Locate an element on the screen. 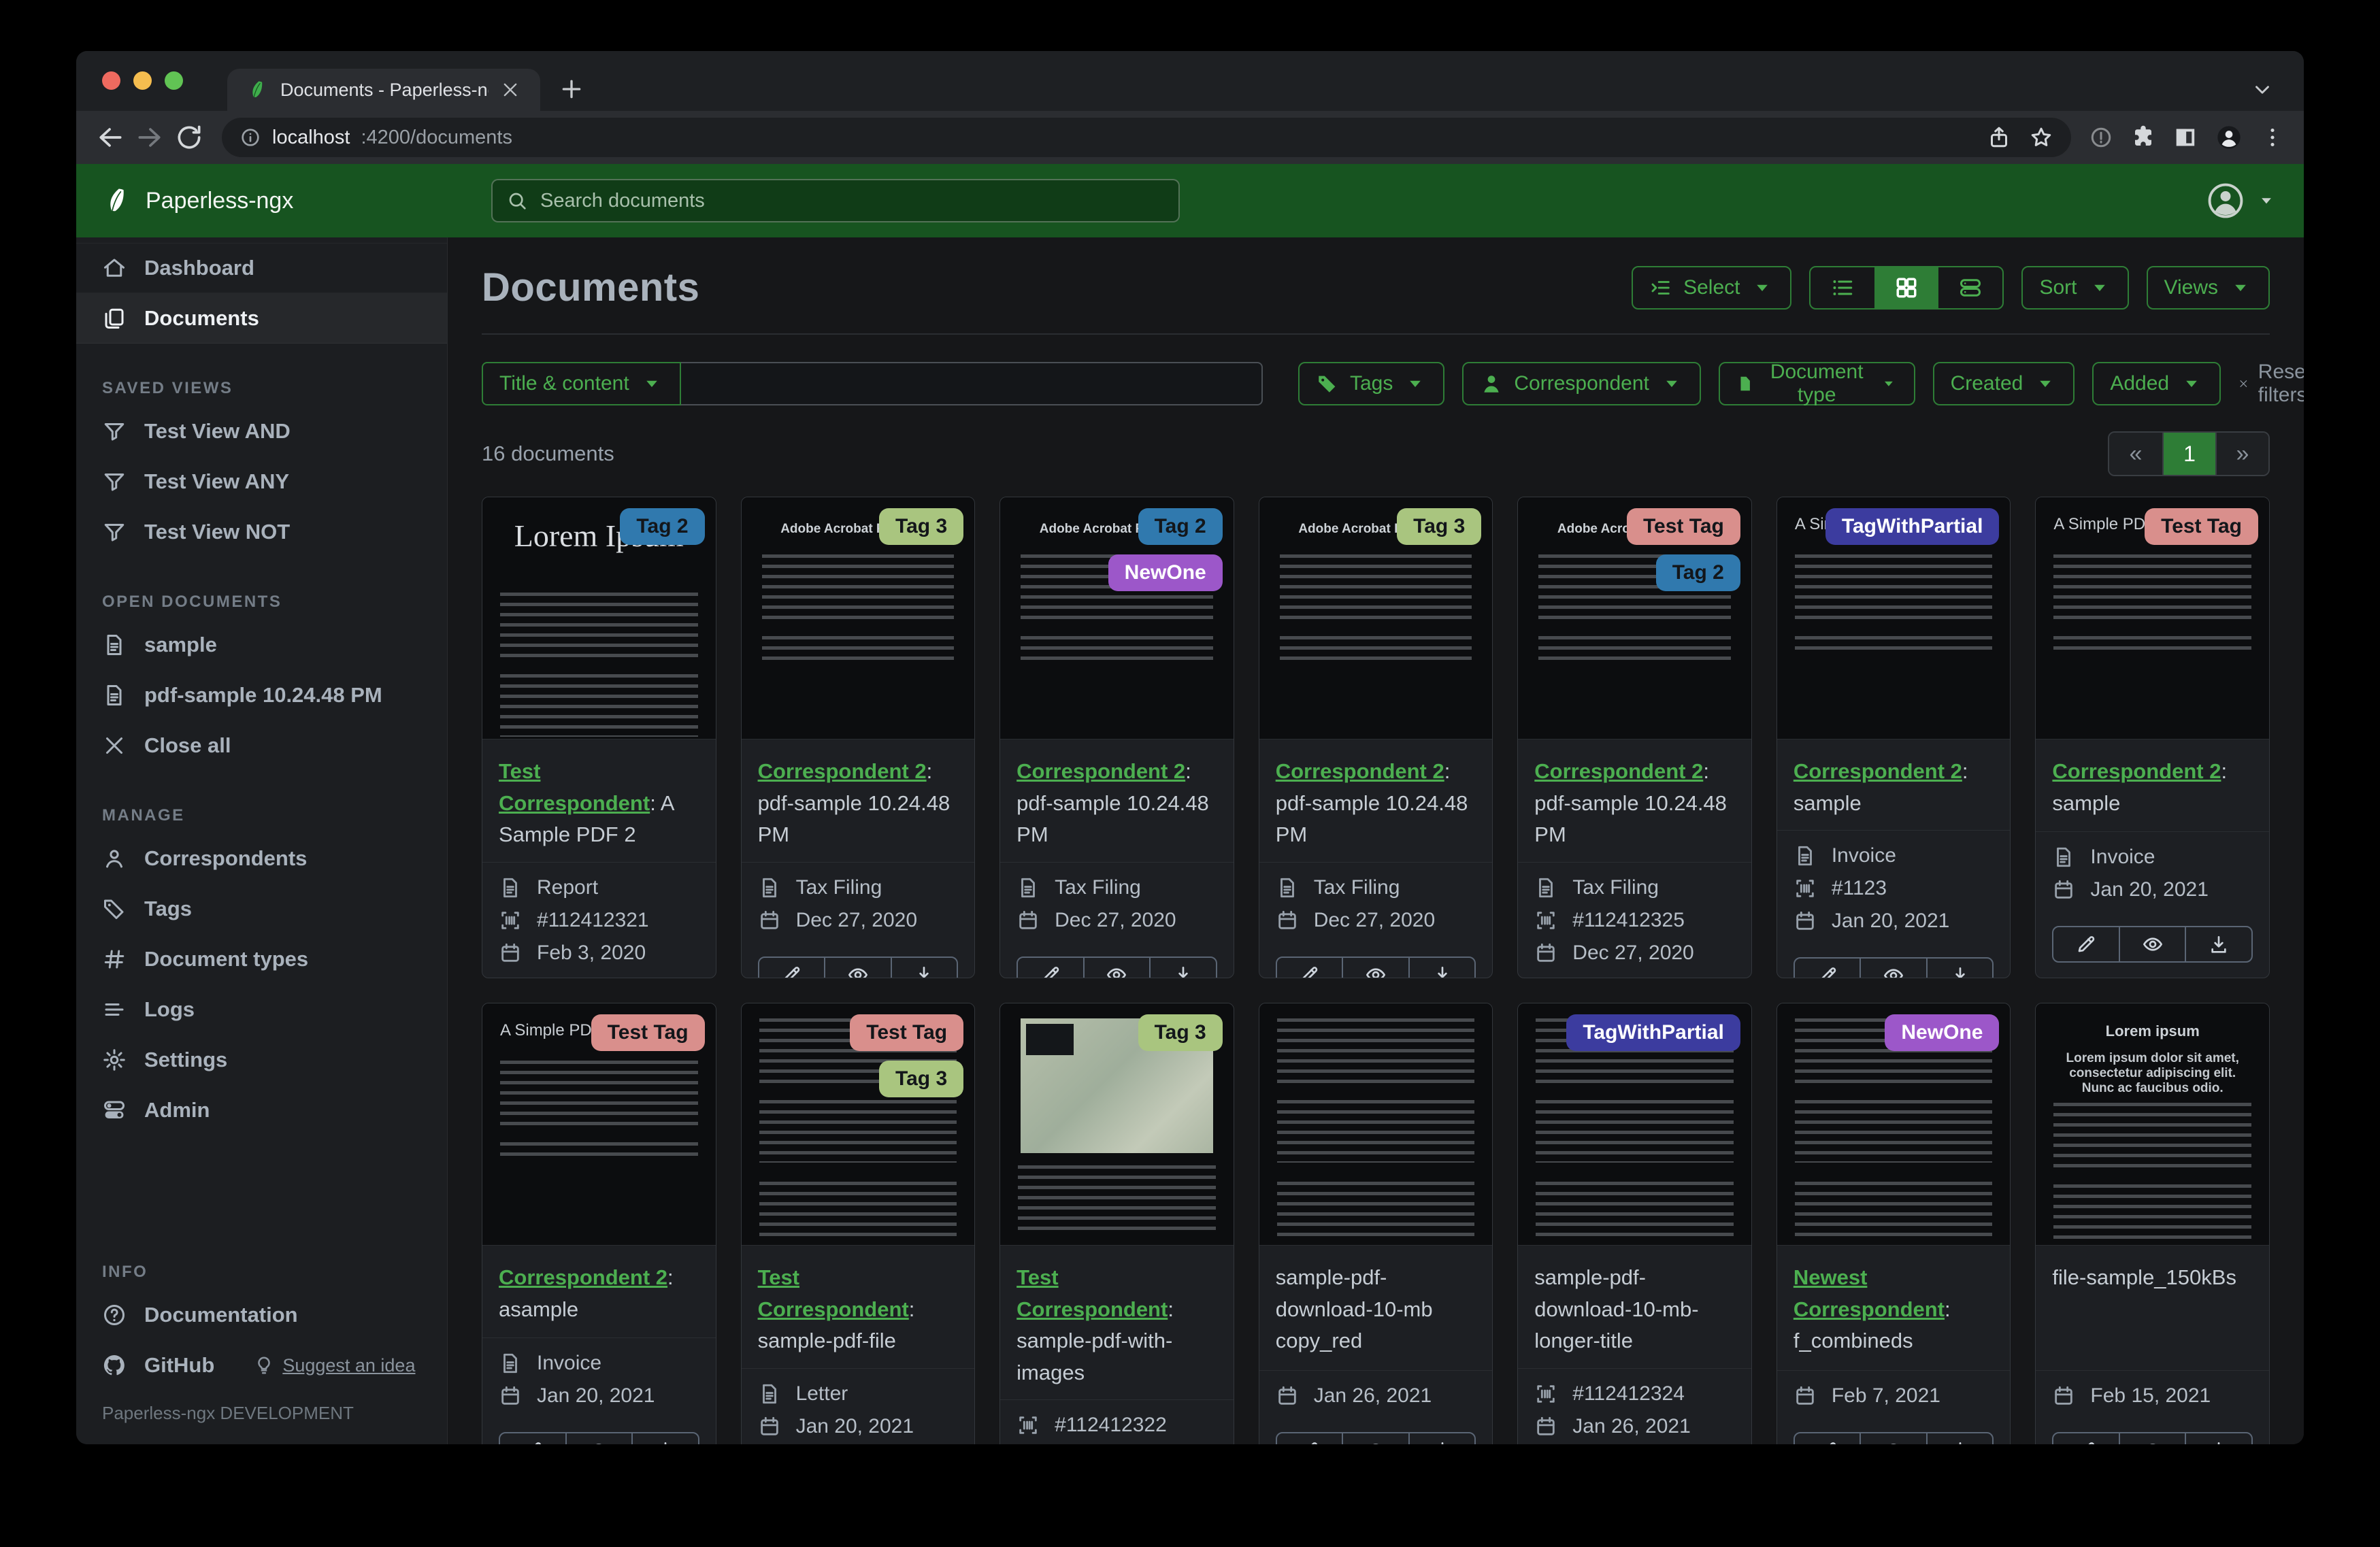 The height and width of the screenshot is (1547, 2380). sidebar-item-github: GitHub is located at coordinates (158, 1366).